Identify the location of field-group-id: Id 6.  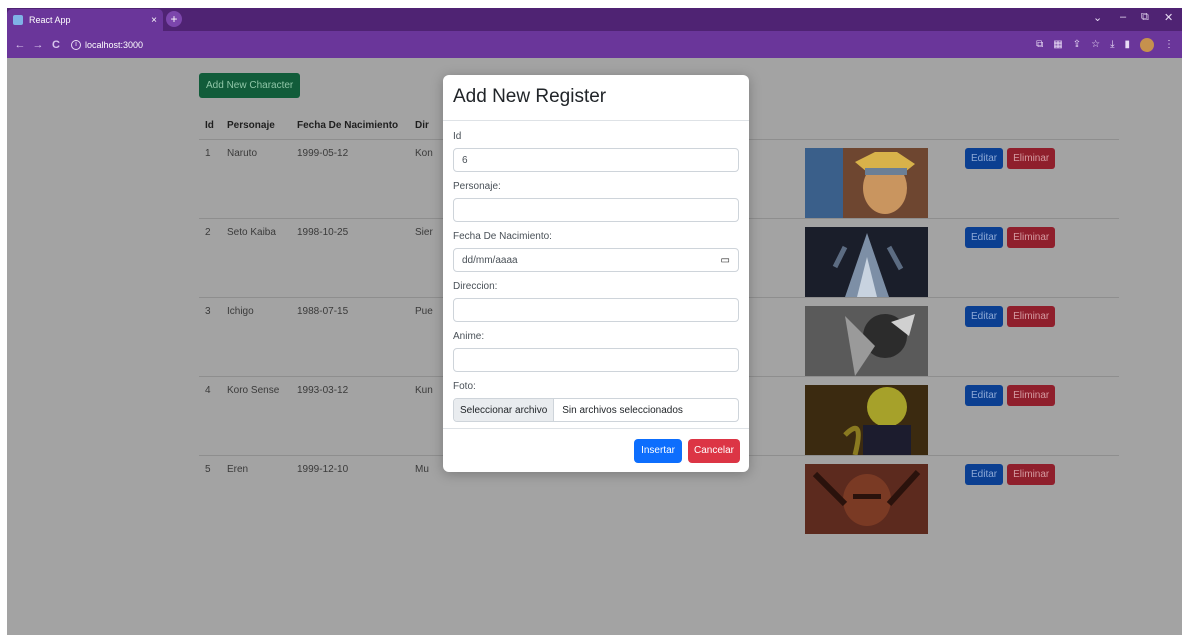
(596, 151).